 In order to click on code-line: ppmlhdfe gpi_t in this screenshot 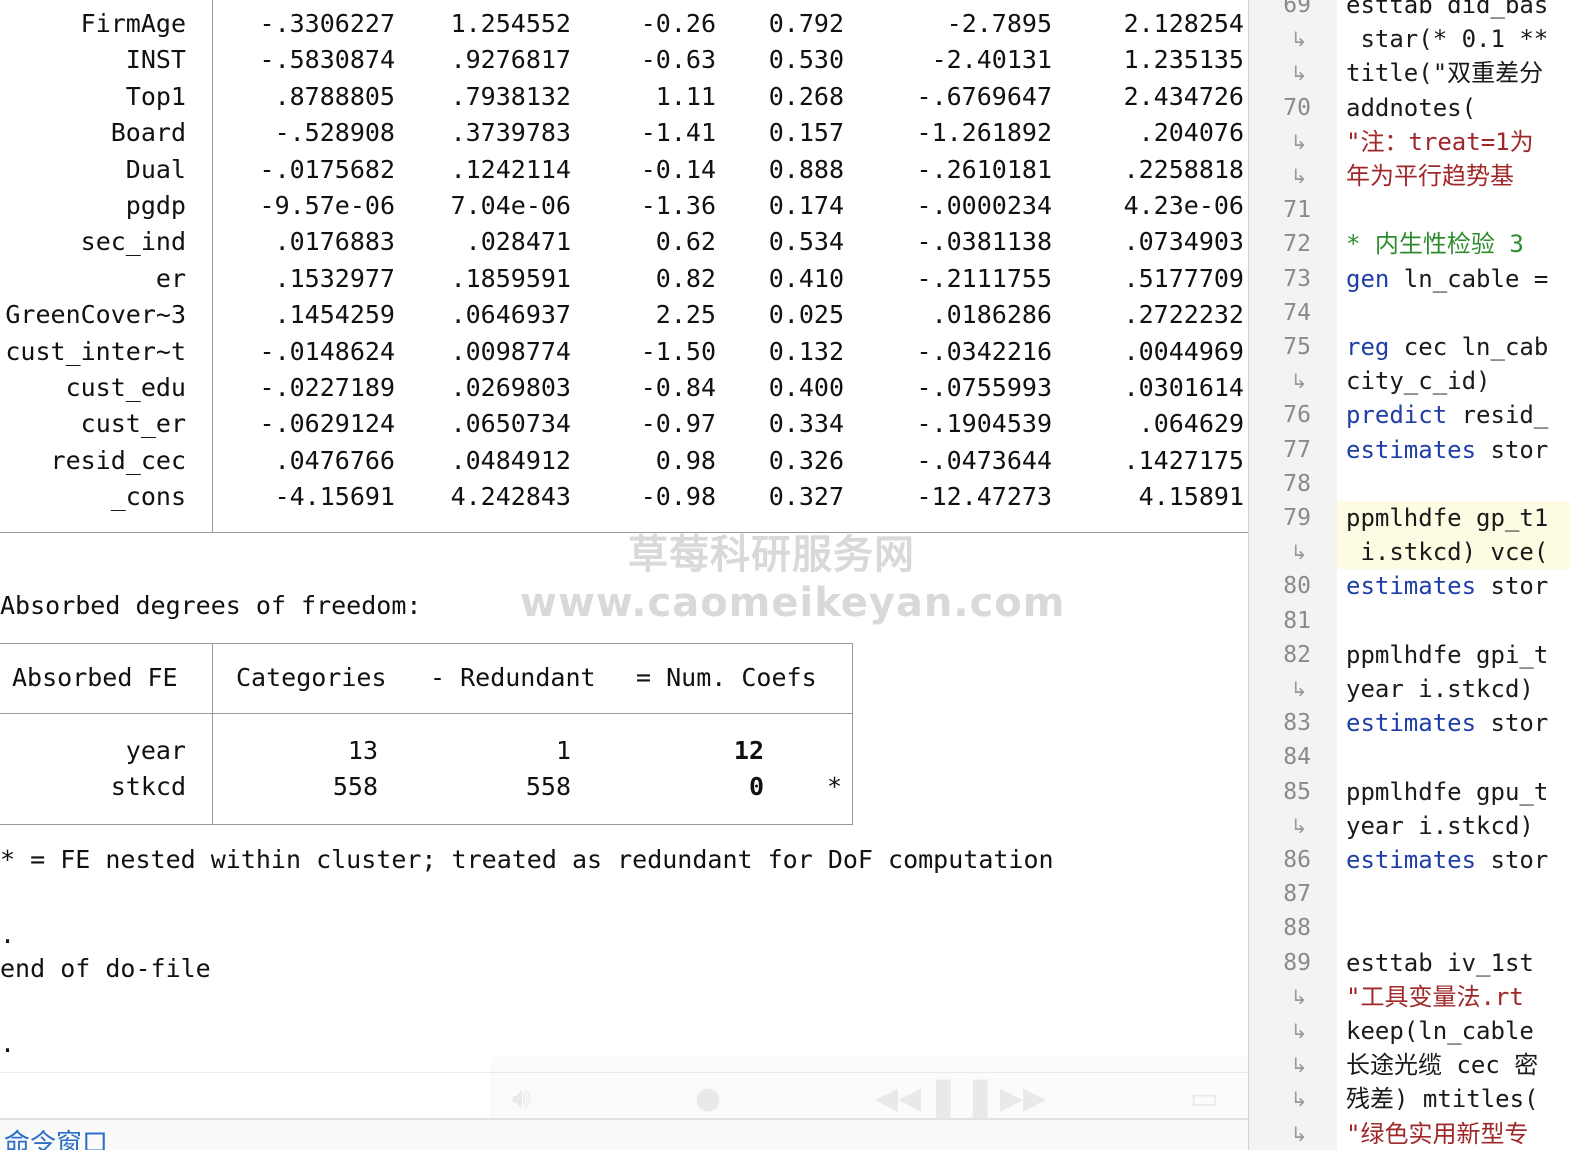, I will do `click(1447, 655)`.